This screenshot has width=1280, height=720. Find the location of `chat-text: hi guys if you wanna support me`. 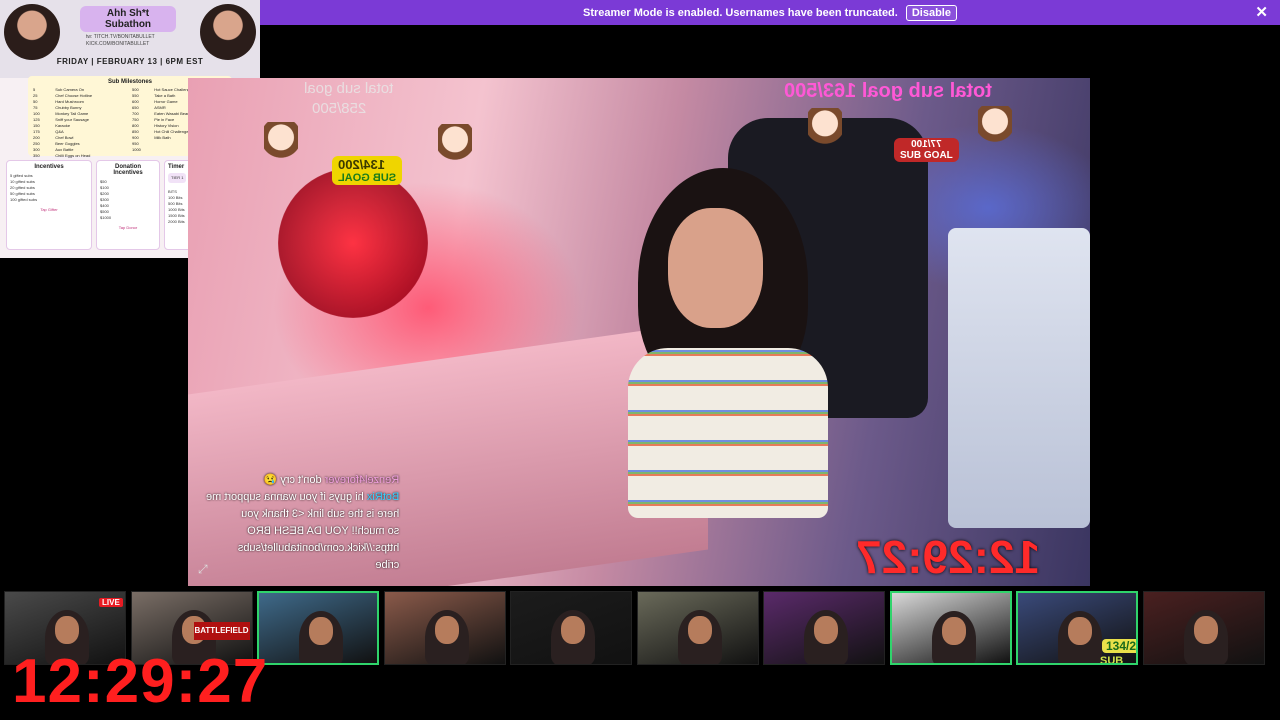

chat-text: hi guys if you wanna support me is located at coordinates (285, 497).